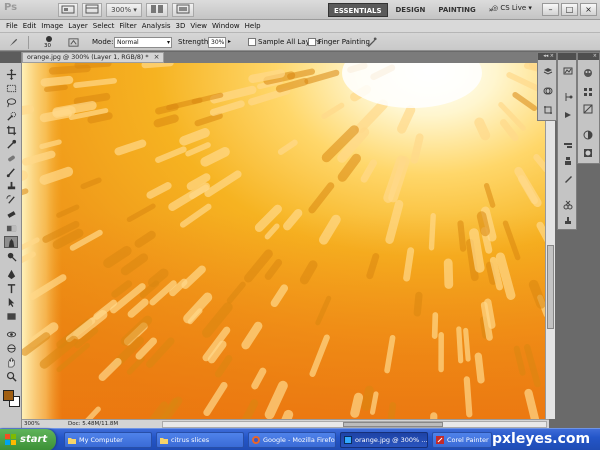 The height and width of the screenshot is (450, 600). Describe the element at coordinates (11, 172) in the screenshot. I see `brush-tool-button` at that location.